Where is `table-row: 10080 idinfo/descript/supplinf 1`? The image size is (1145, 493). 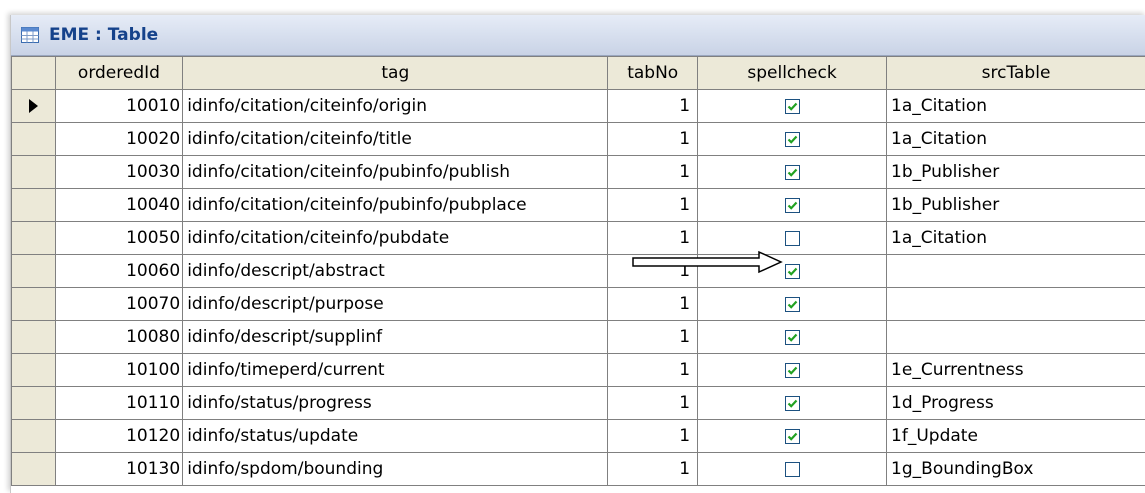 table-row: 10080 idinfo/descript/supplinf 1 is located at coordinates (578, 337).